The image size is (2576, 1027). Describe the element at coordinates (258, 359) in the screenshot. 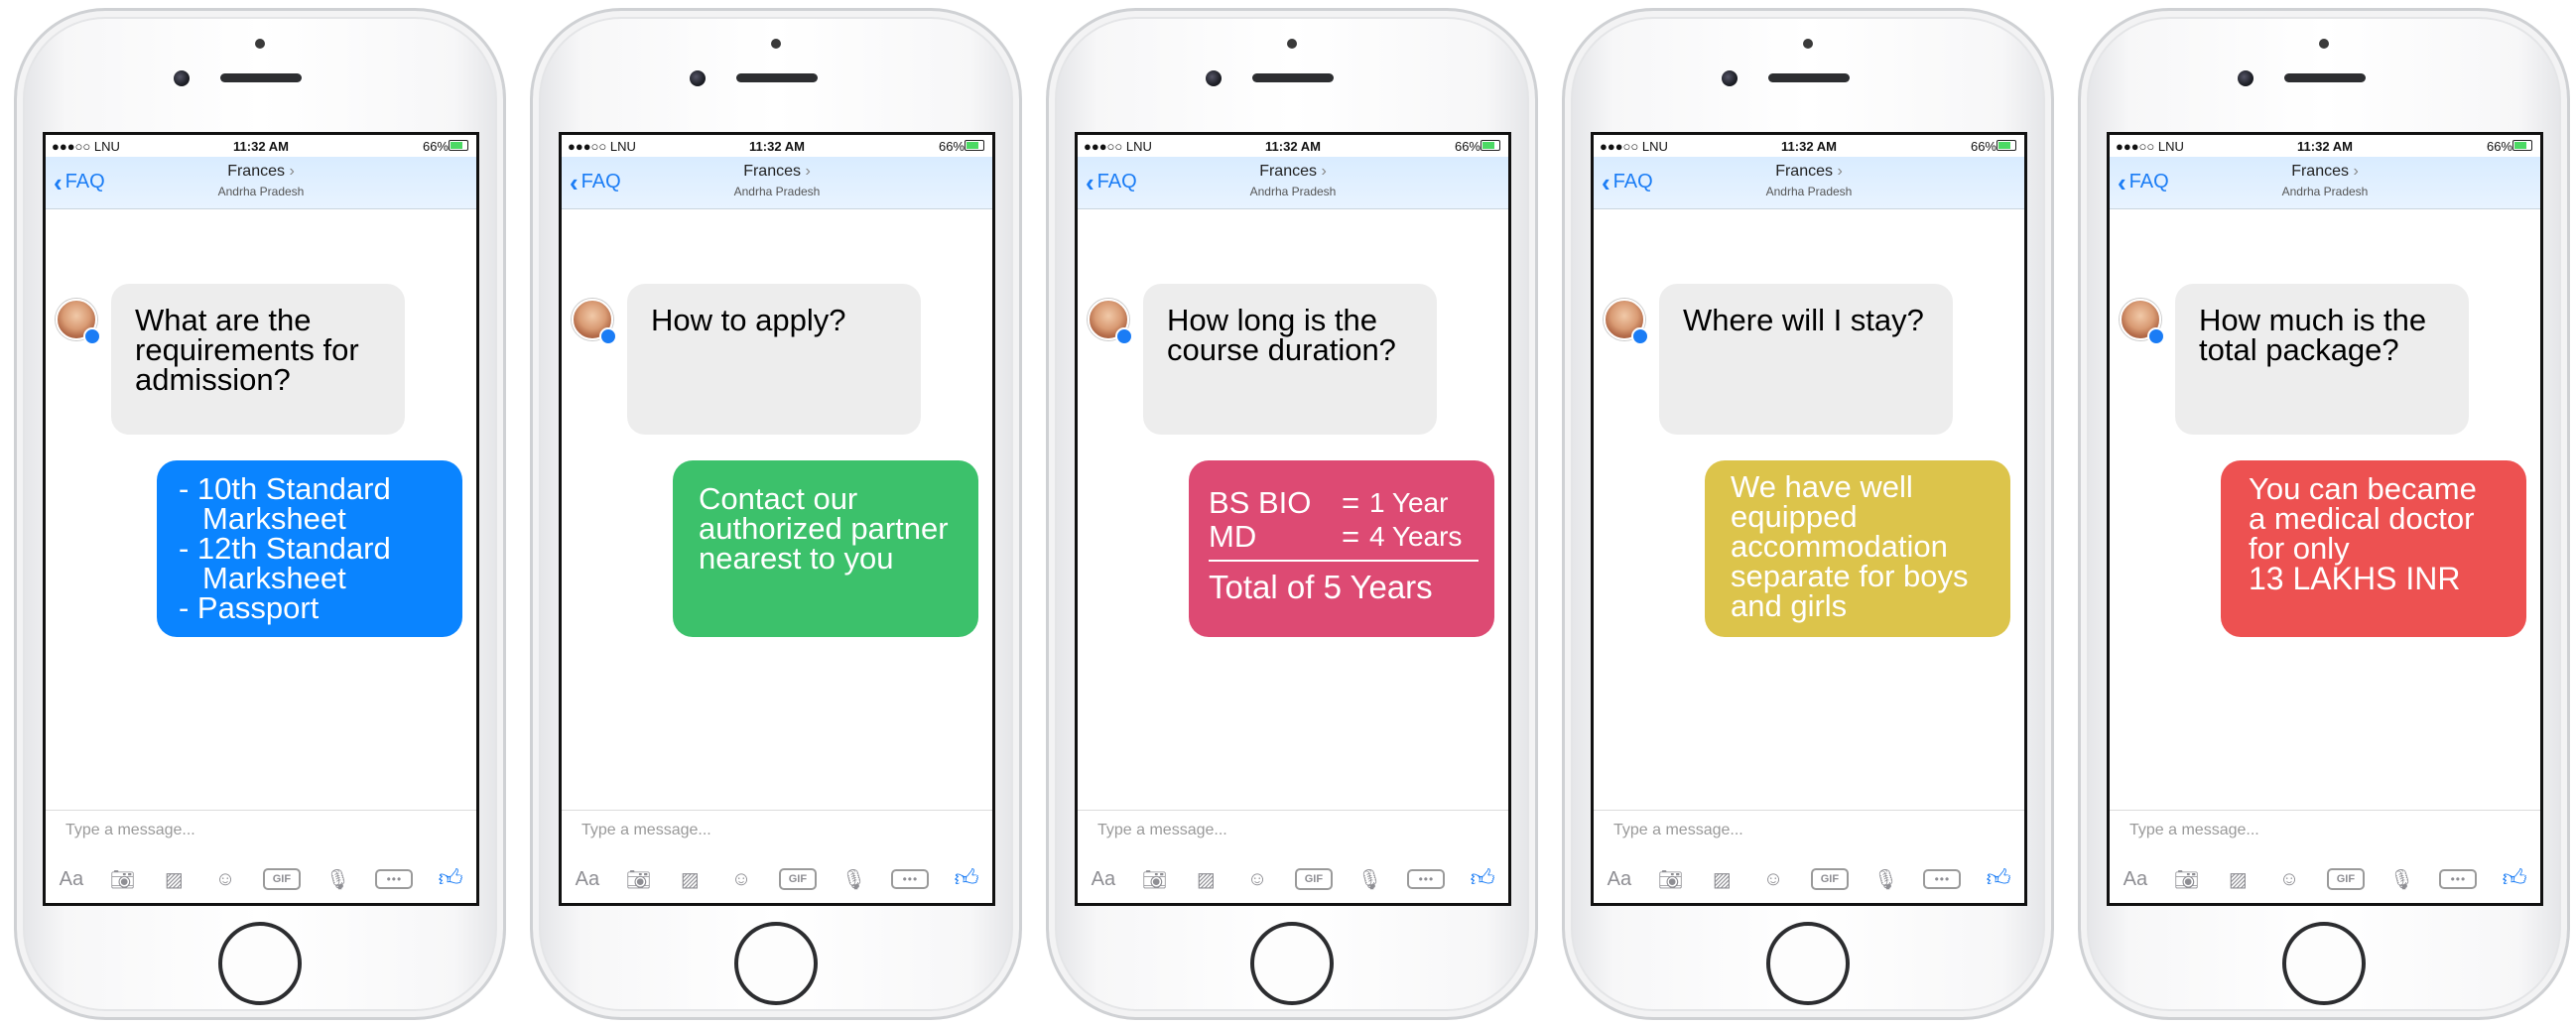

I see `question-bubble: What are the requirements for admission?` at that location.